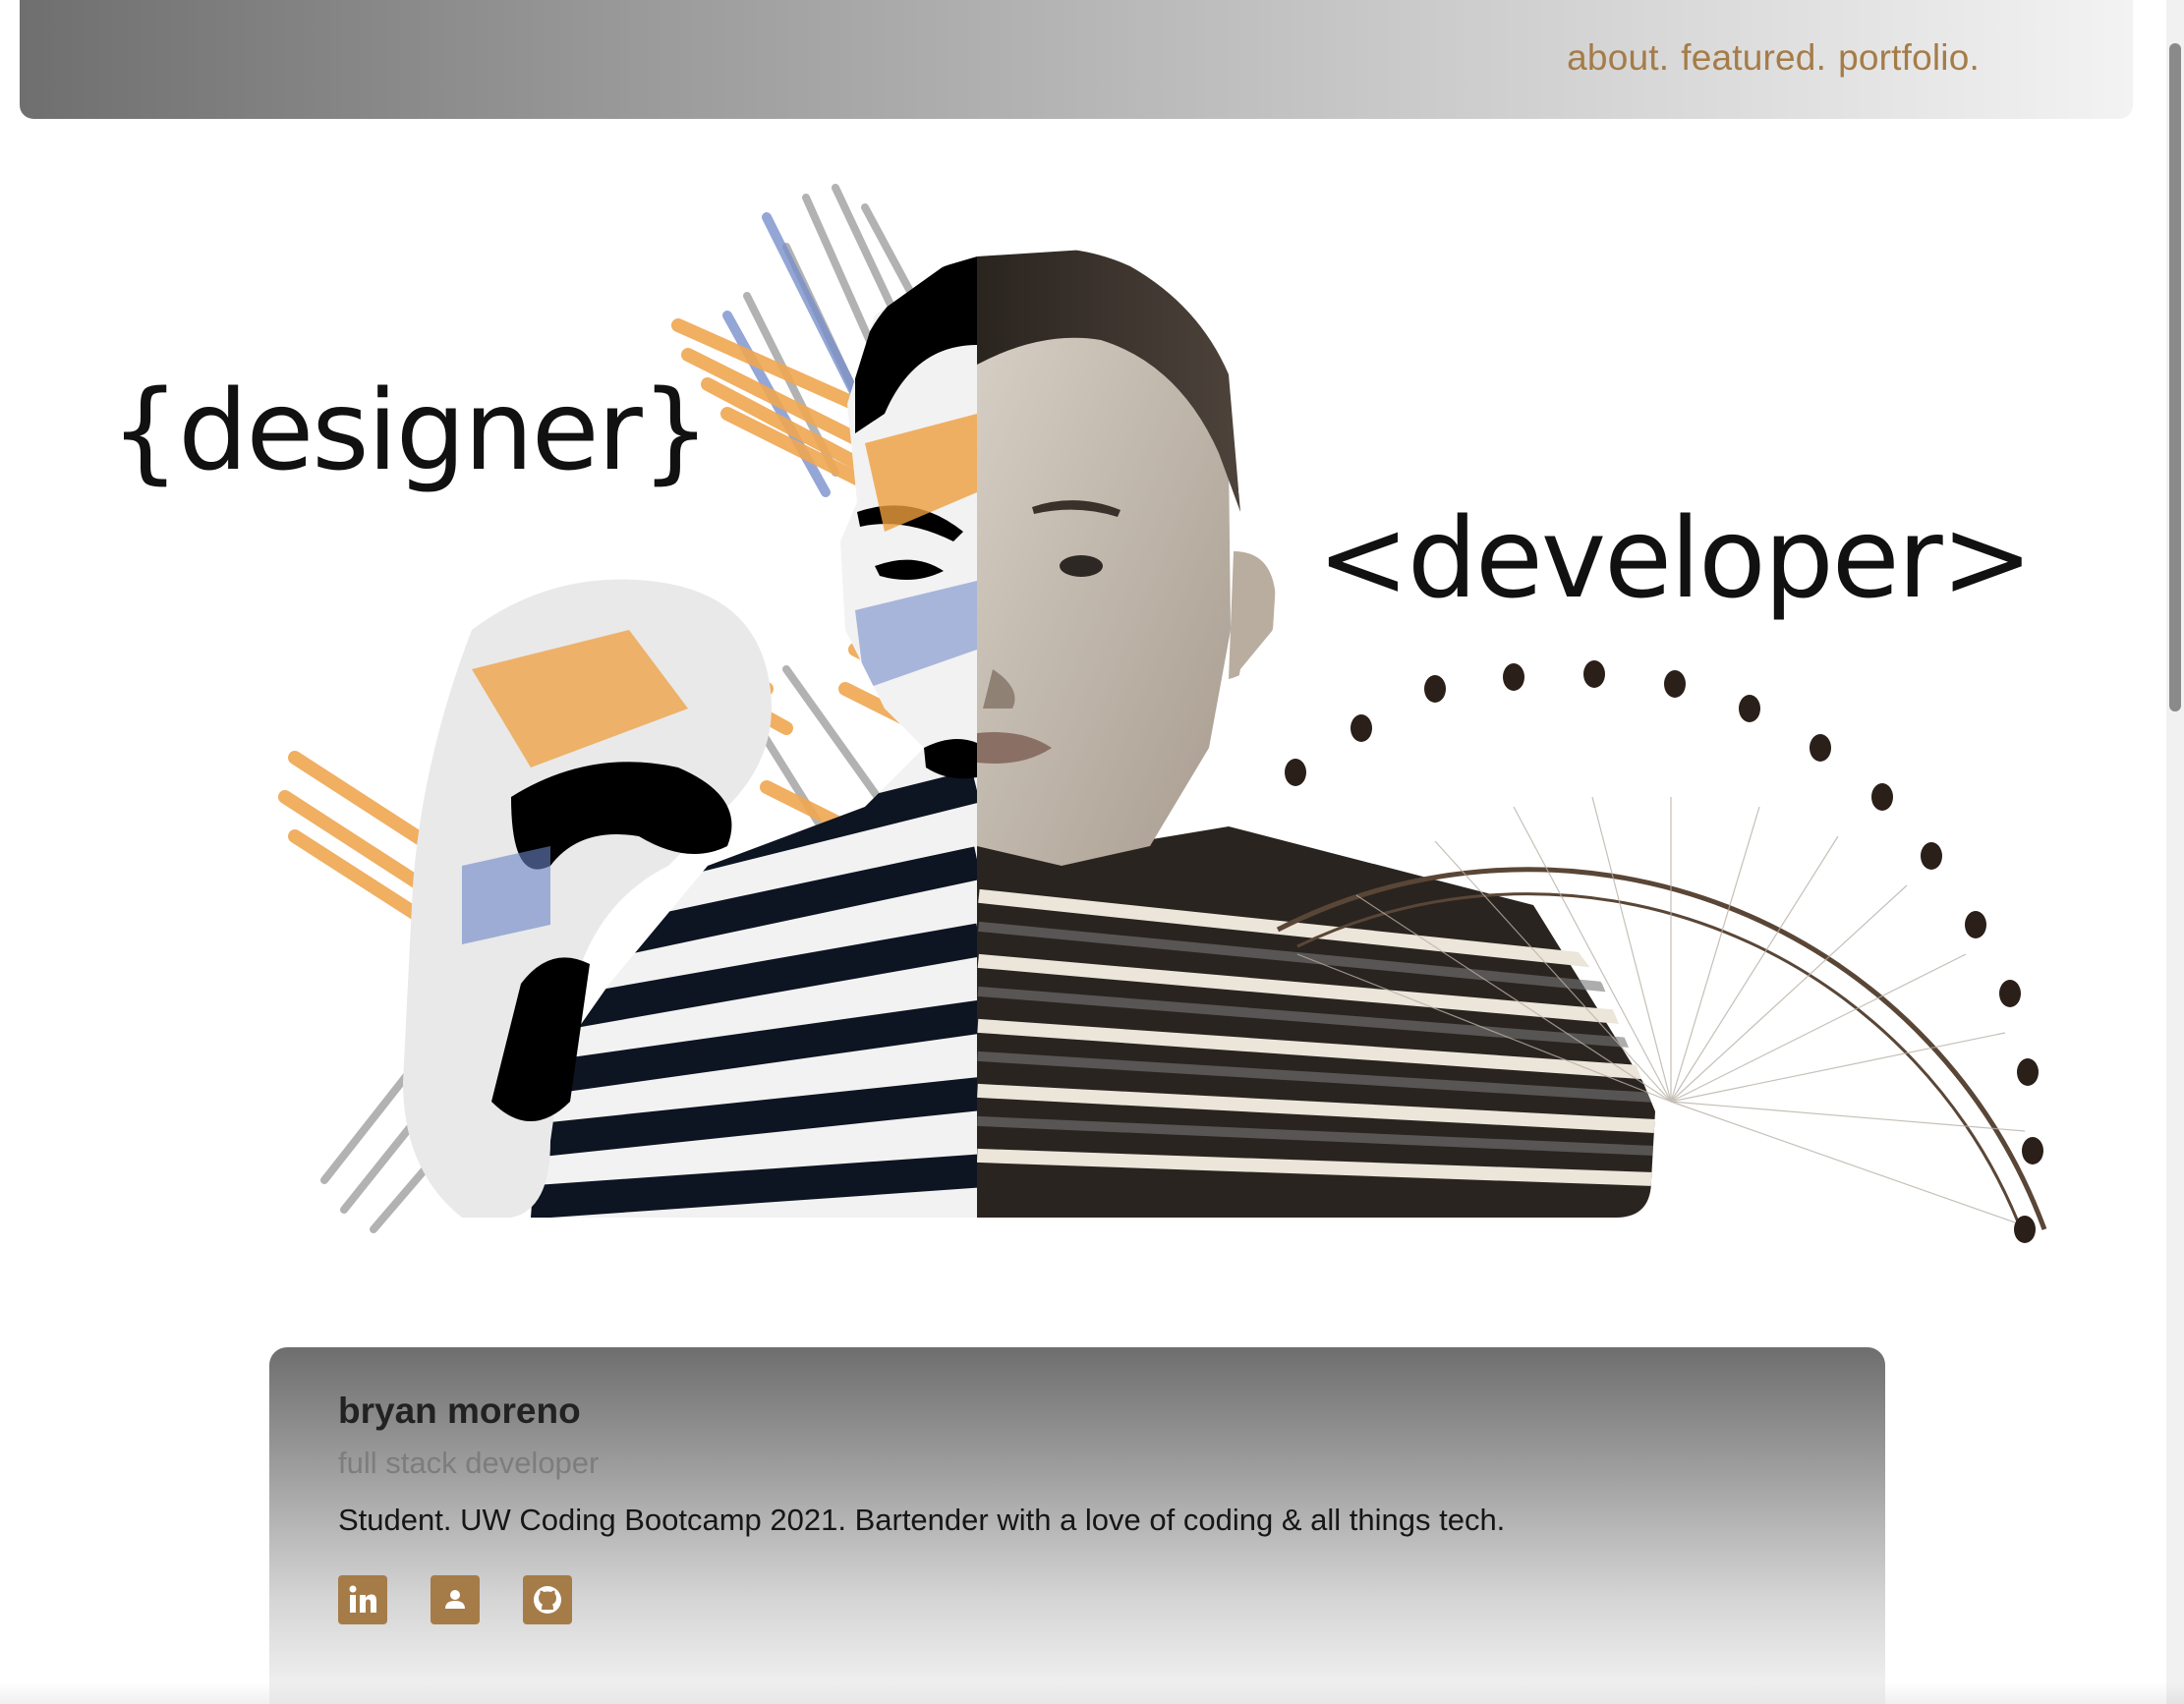 This screenshot has width=2184, height=1704. What do you see at coordinates (1909, 58) in the screenshot?
I see `nav-link-portfolio: portfolio.` at bounding box center [1909, 58].